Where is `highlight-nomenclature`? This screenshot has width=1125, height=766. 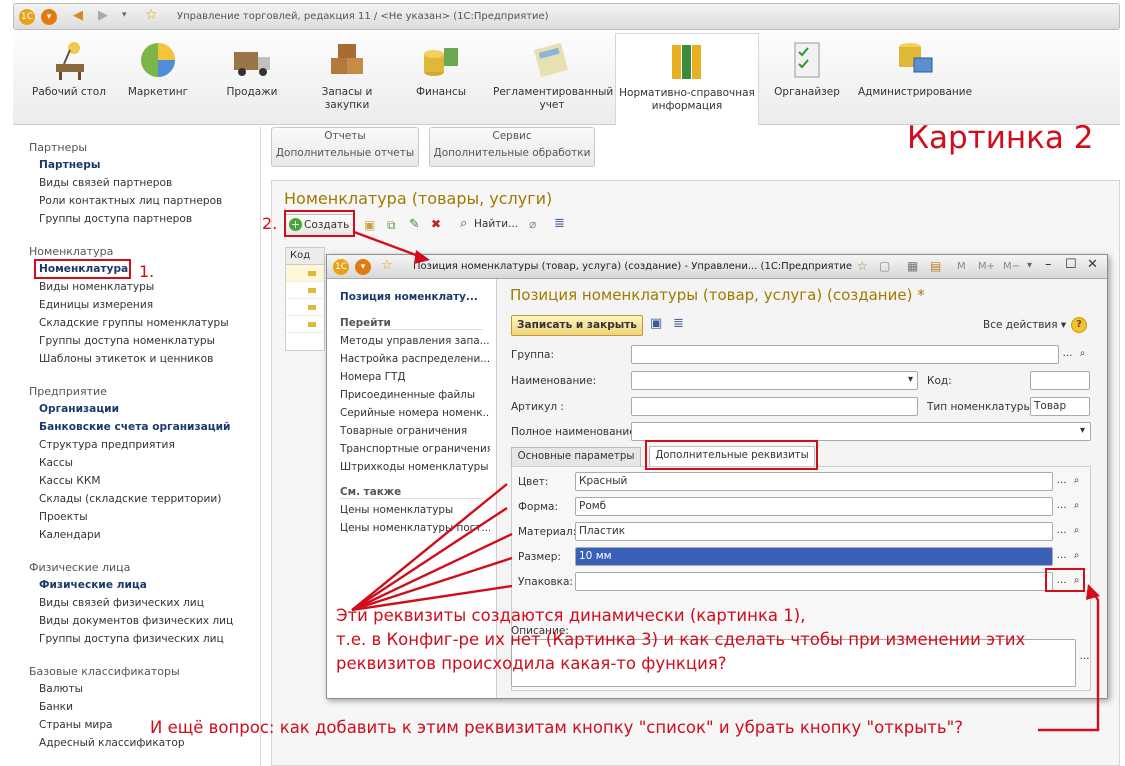
highlight-nomenclature is located at coordinates (82, 269).